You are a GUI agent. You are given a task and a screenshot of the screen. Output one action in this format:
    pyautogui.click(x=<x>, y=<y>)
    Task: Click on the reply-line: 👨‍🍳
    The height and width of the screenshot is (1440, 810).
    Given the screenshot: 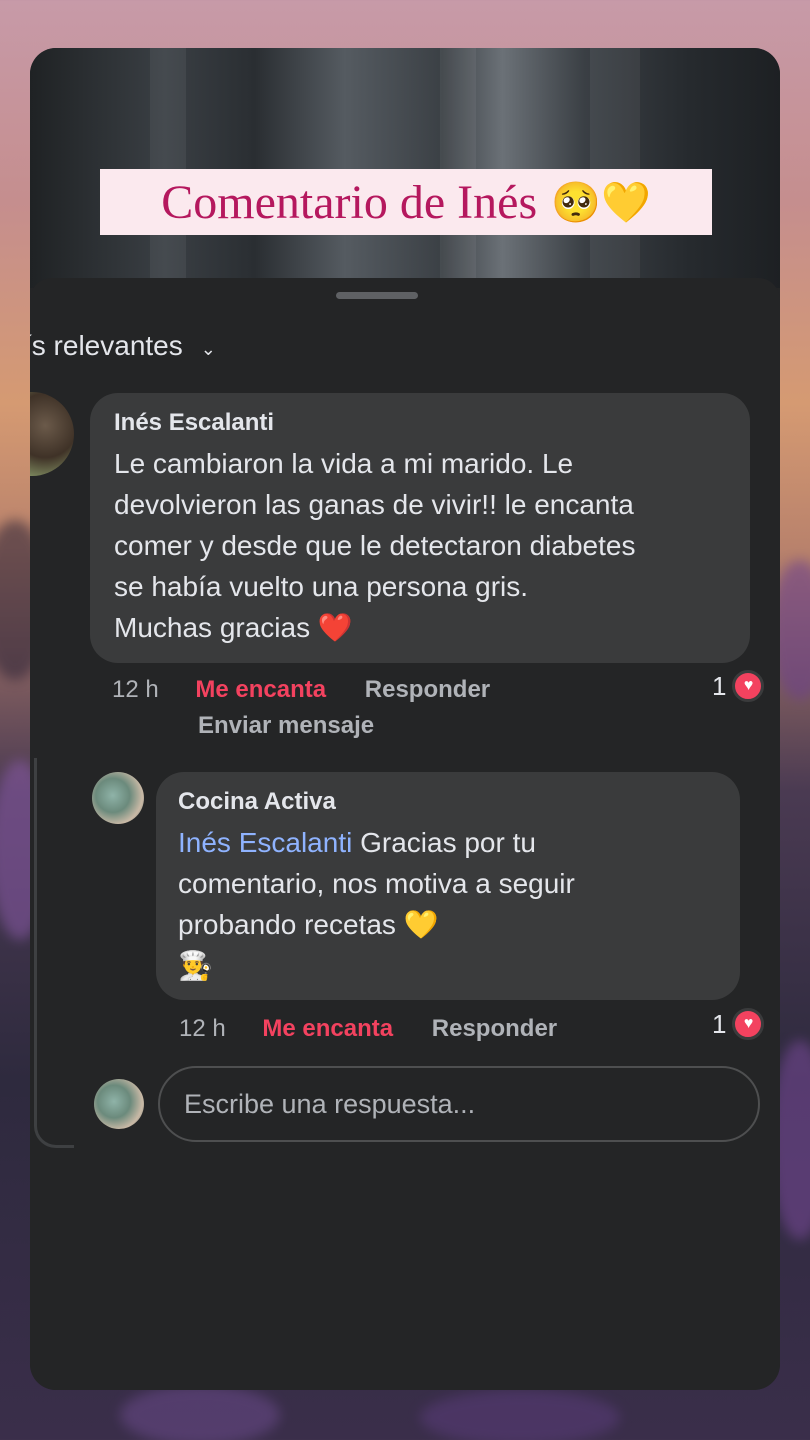 What is the action you would take?
    pyautogui.click(x=195, y=965)
    